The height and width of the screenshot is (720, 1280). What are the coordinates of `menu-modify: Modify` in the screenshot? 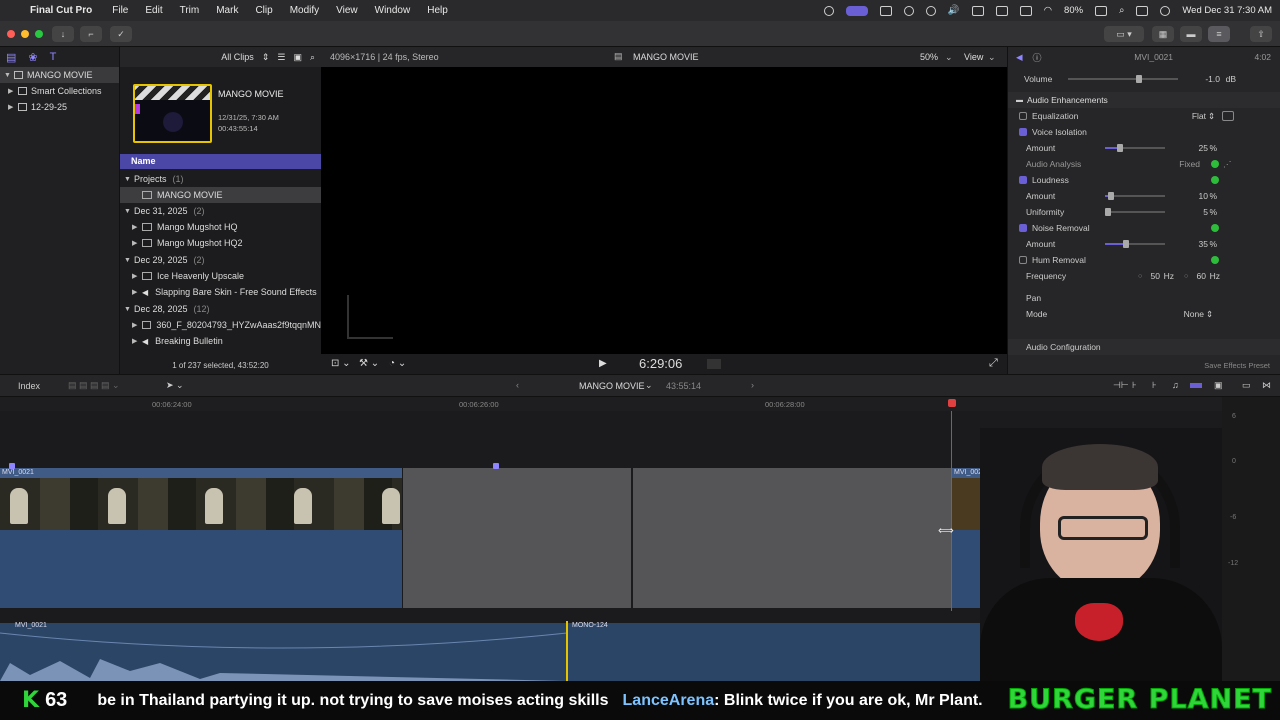 It's located at (304, 10).